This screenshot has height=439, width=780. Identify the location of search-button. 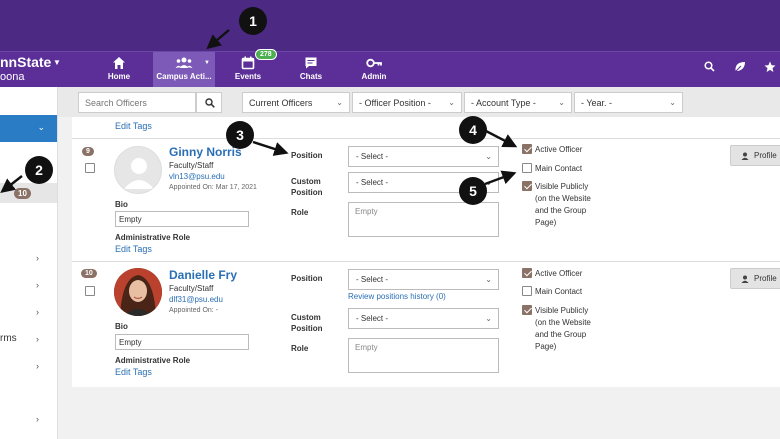
(209, 102).